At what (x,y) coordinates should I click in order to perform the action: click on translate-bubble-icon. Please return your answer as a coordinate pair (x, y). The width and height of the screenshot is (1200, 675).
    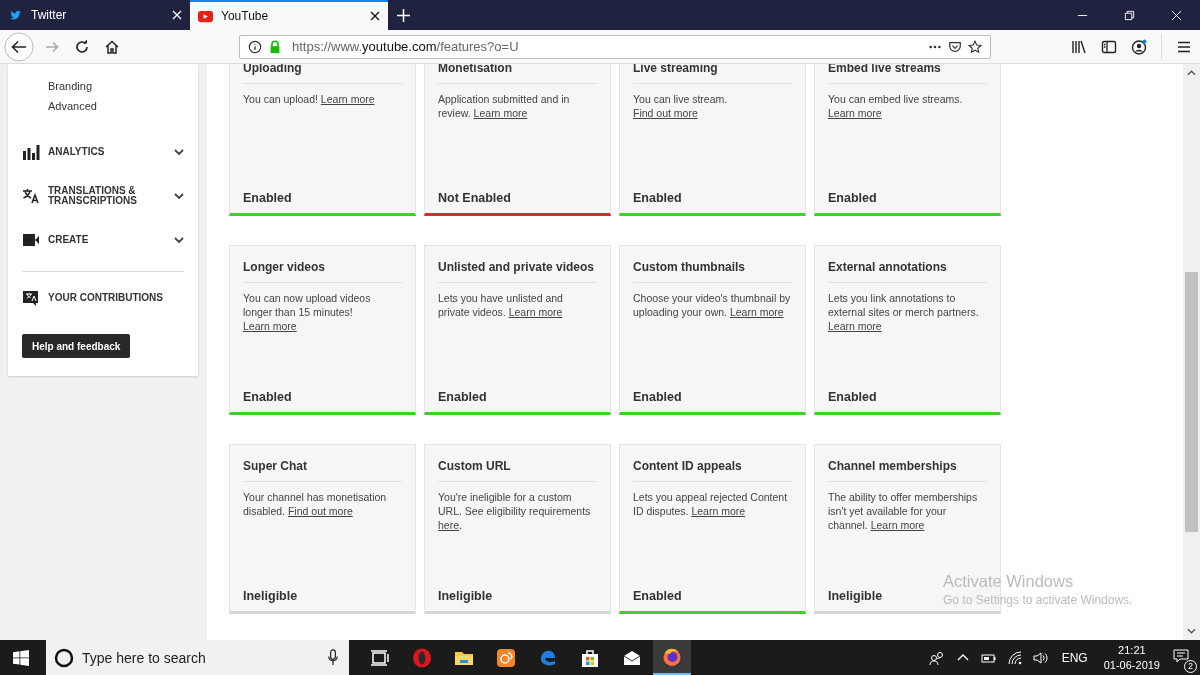
    Looking at the image, I should click on (31, 298).